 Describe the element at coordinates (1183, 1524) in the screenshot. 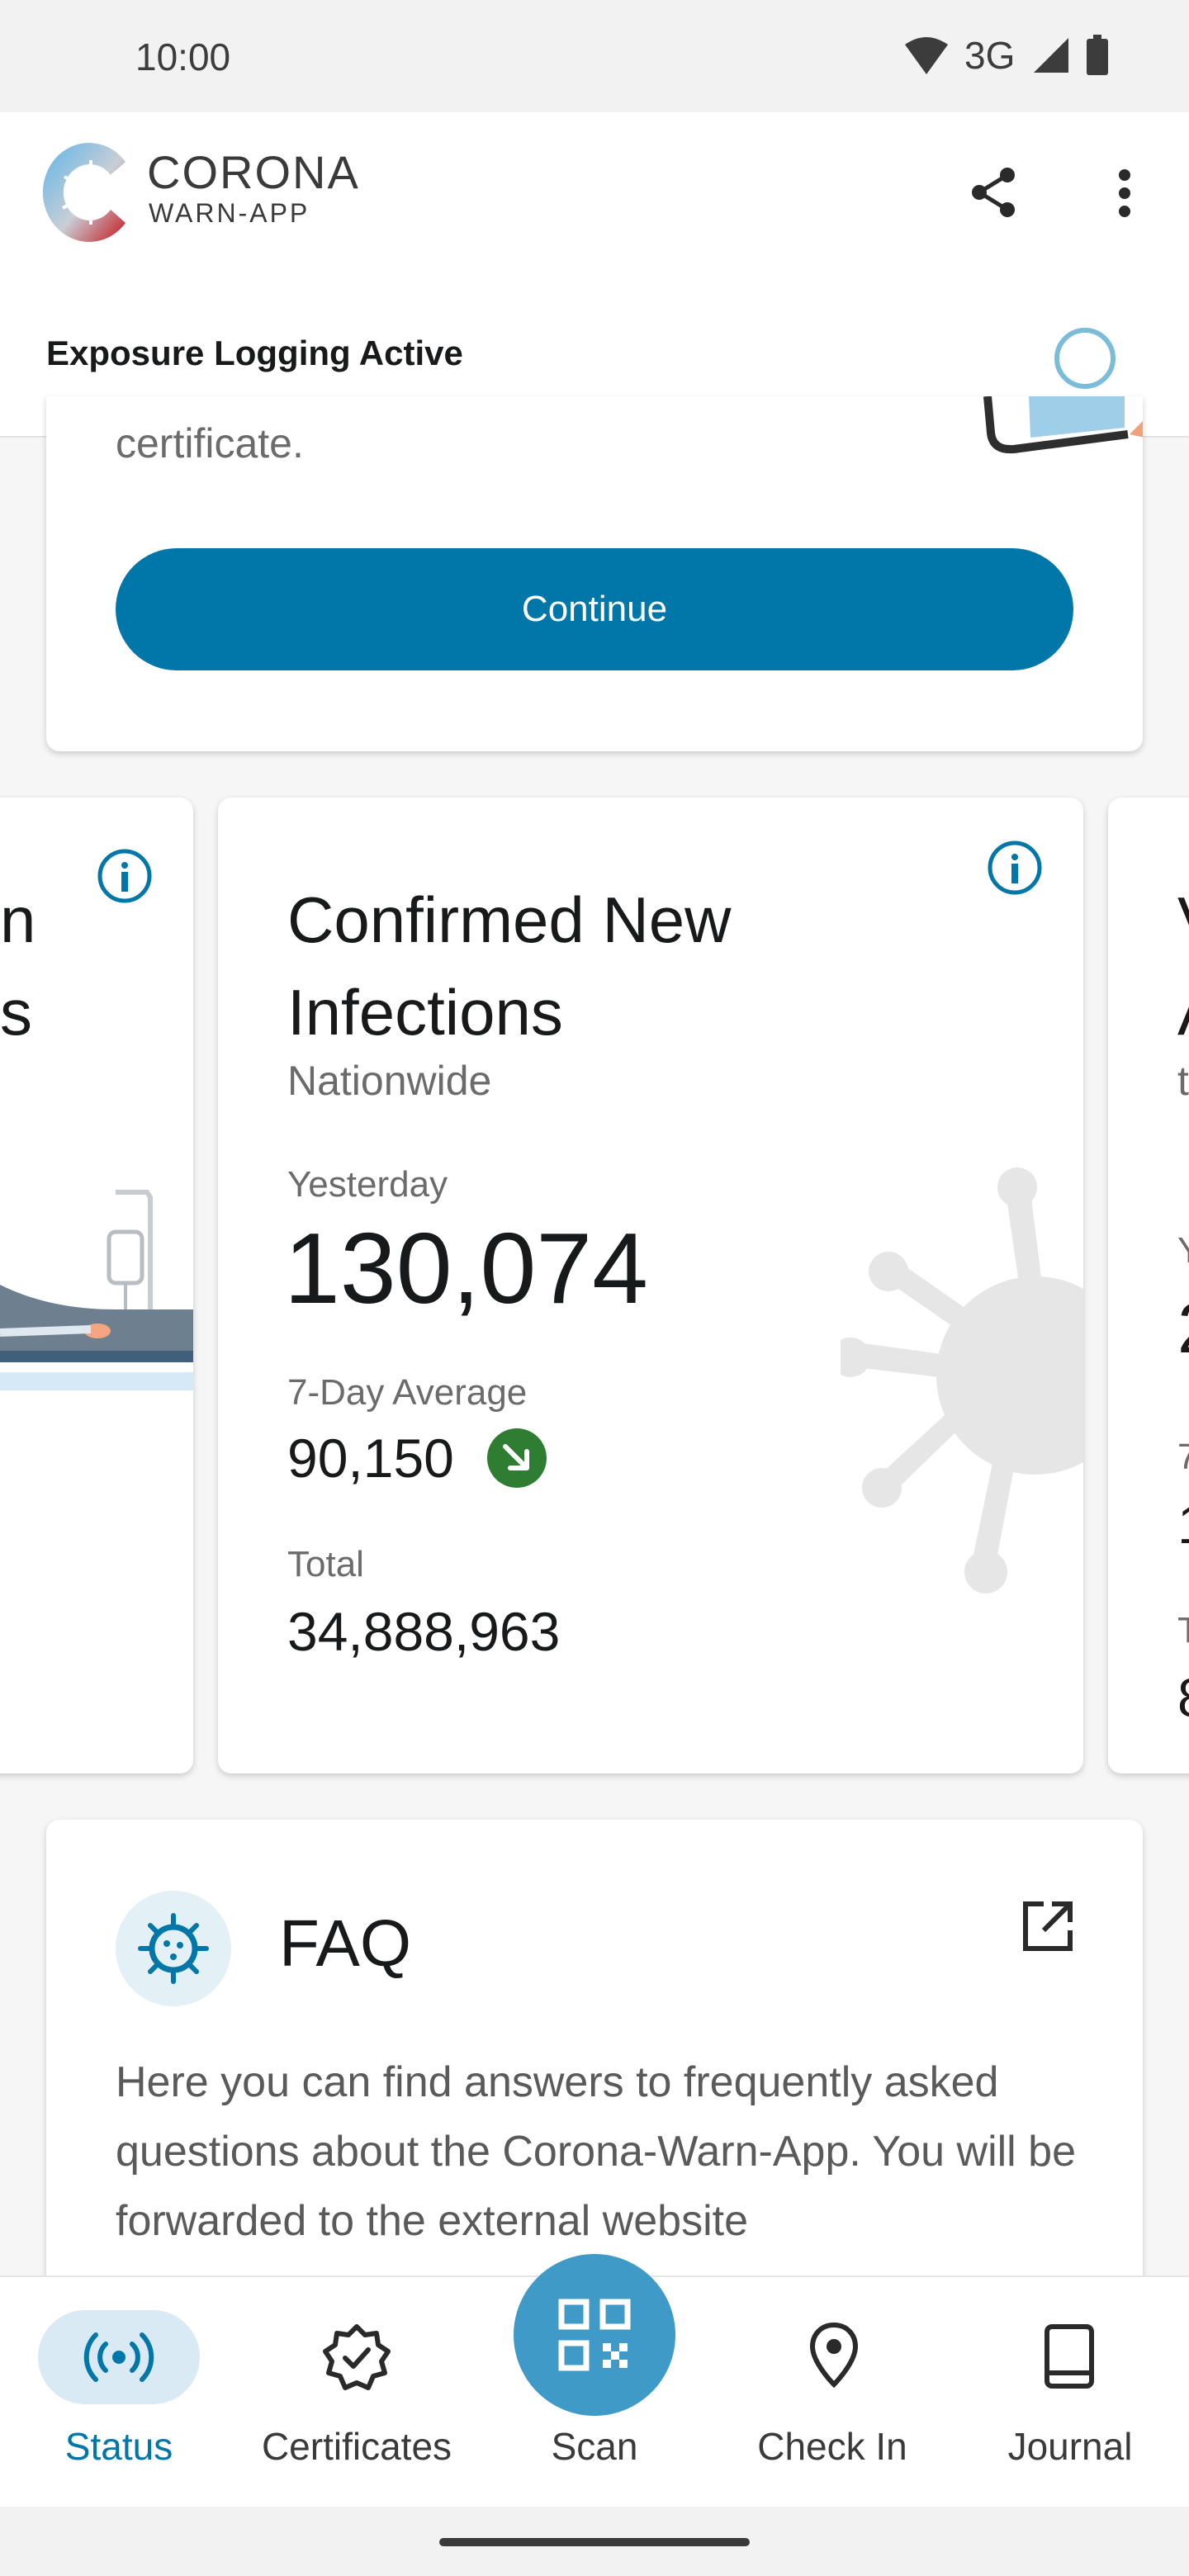

I see `right-card-value-fragment: 1` at that location.